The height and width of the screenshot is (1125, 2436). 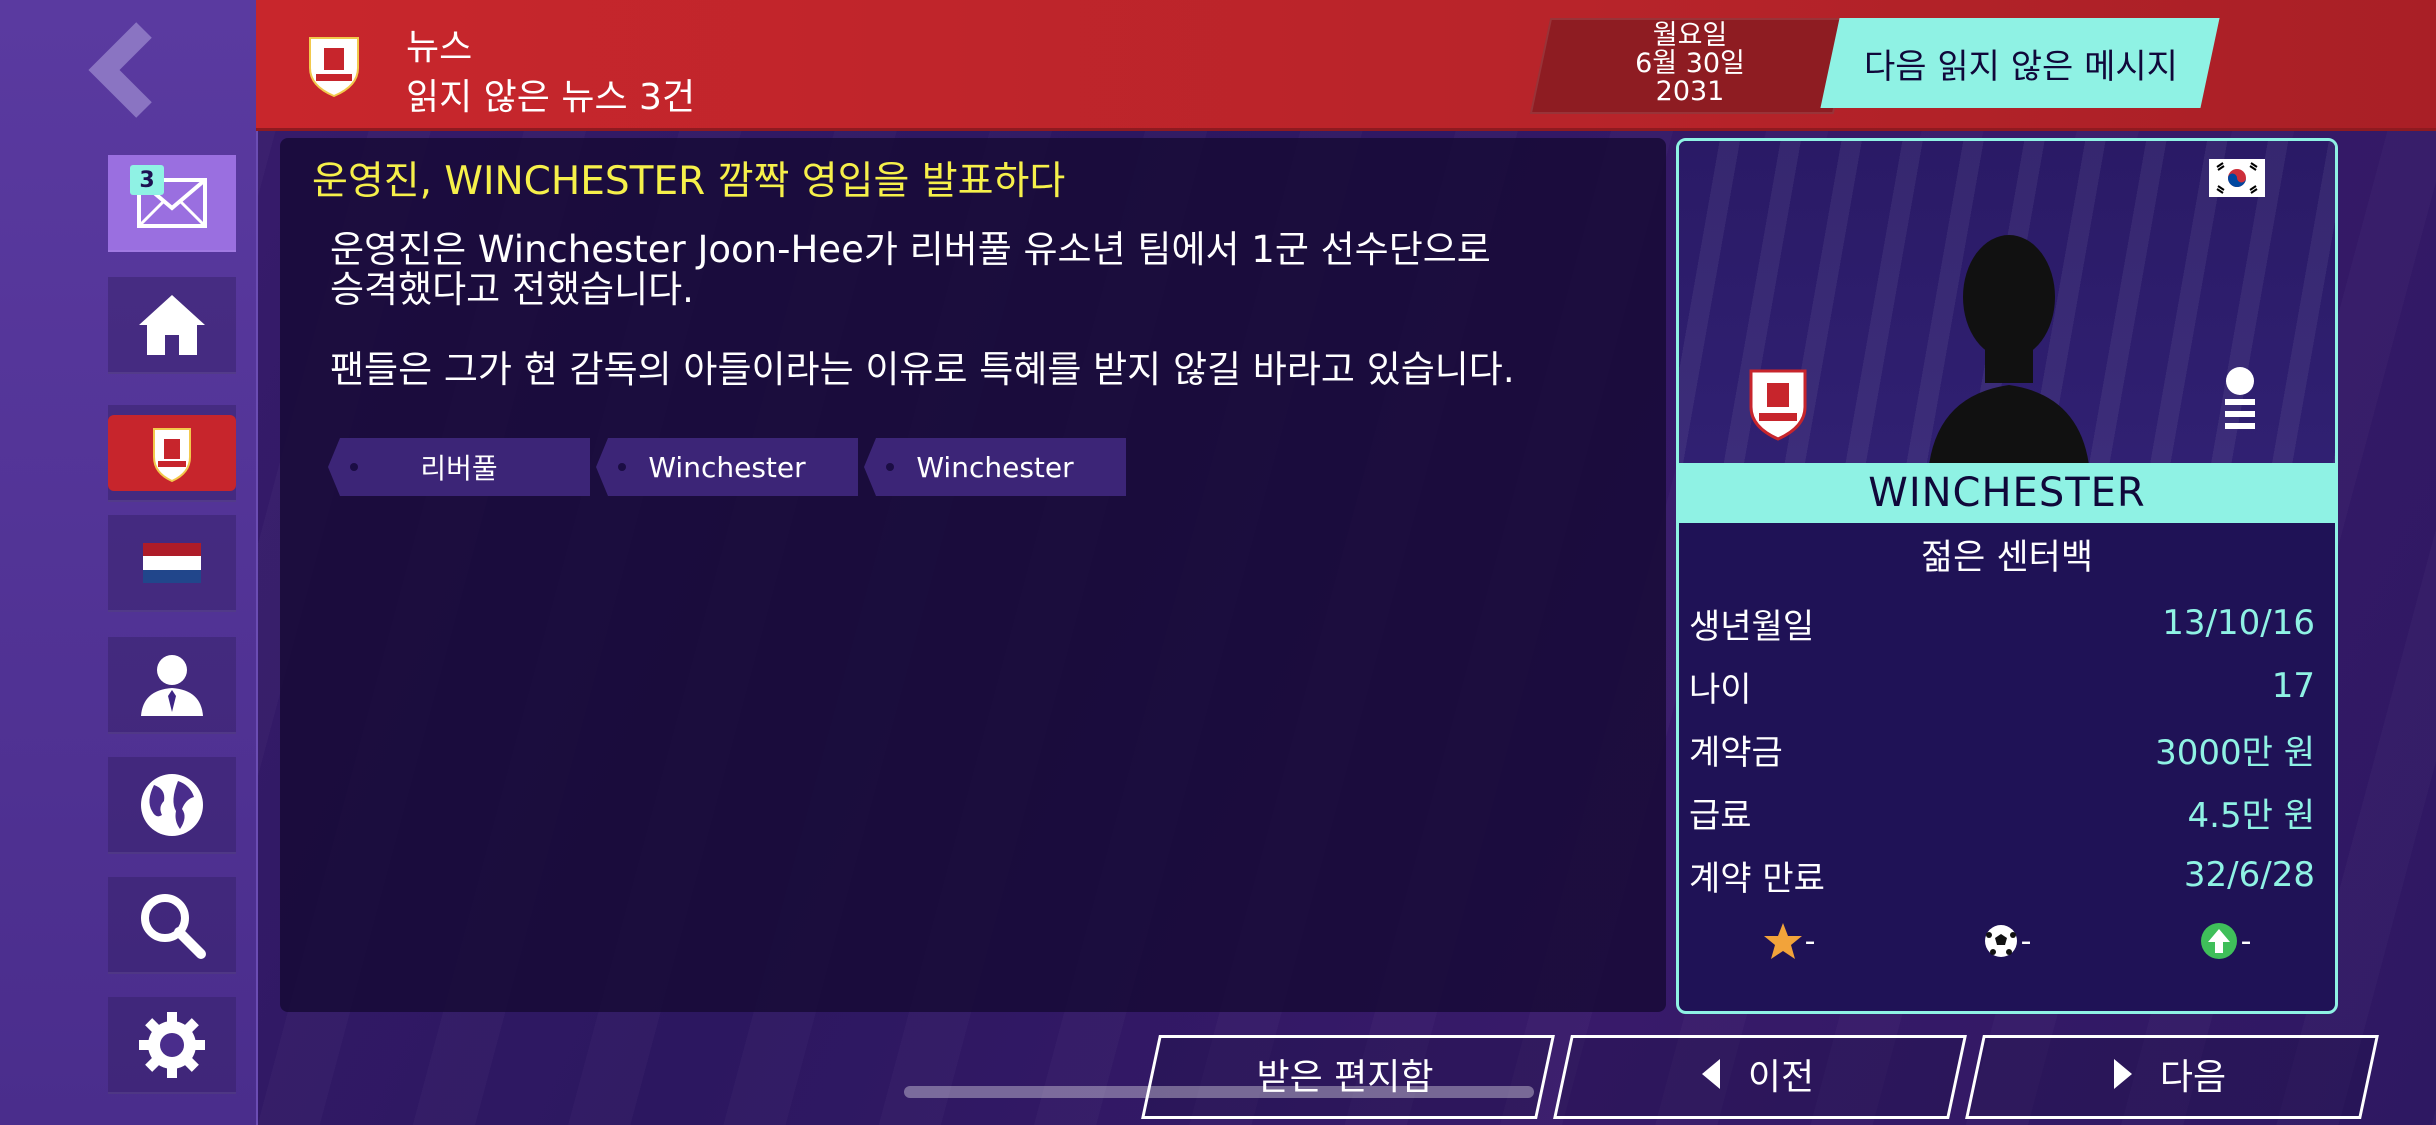 What do you see at coordinates (172, 203) in the screenshot?
I see `sidebar-item-inbox: 3` at bounding box center [172, 203].